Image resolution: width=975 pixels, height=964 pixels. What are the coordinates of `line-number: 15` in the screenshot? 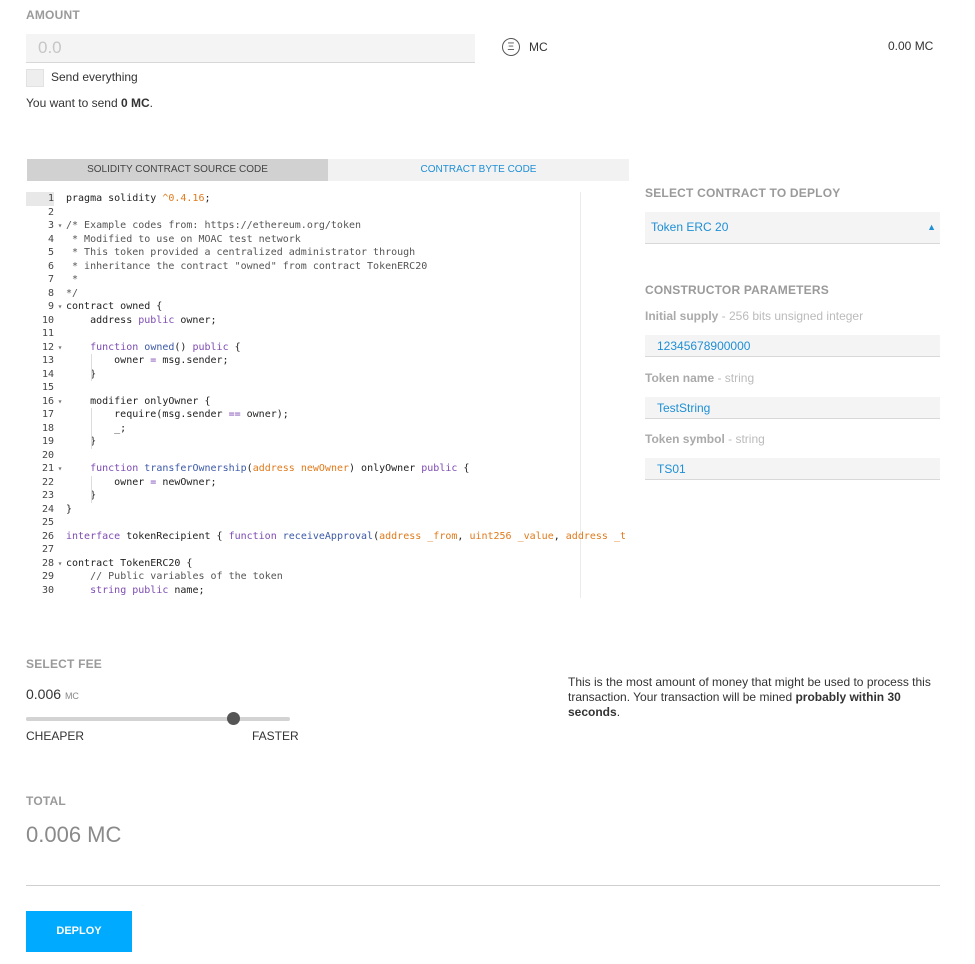 It's located at (47, 387).